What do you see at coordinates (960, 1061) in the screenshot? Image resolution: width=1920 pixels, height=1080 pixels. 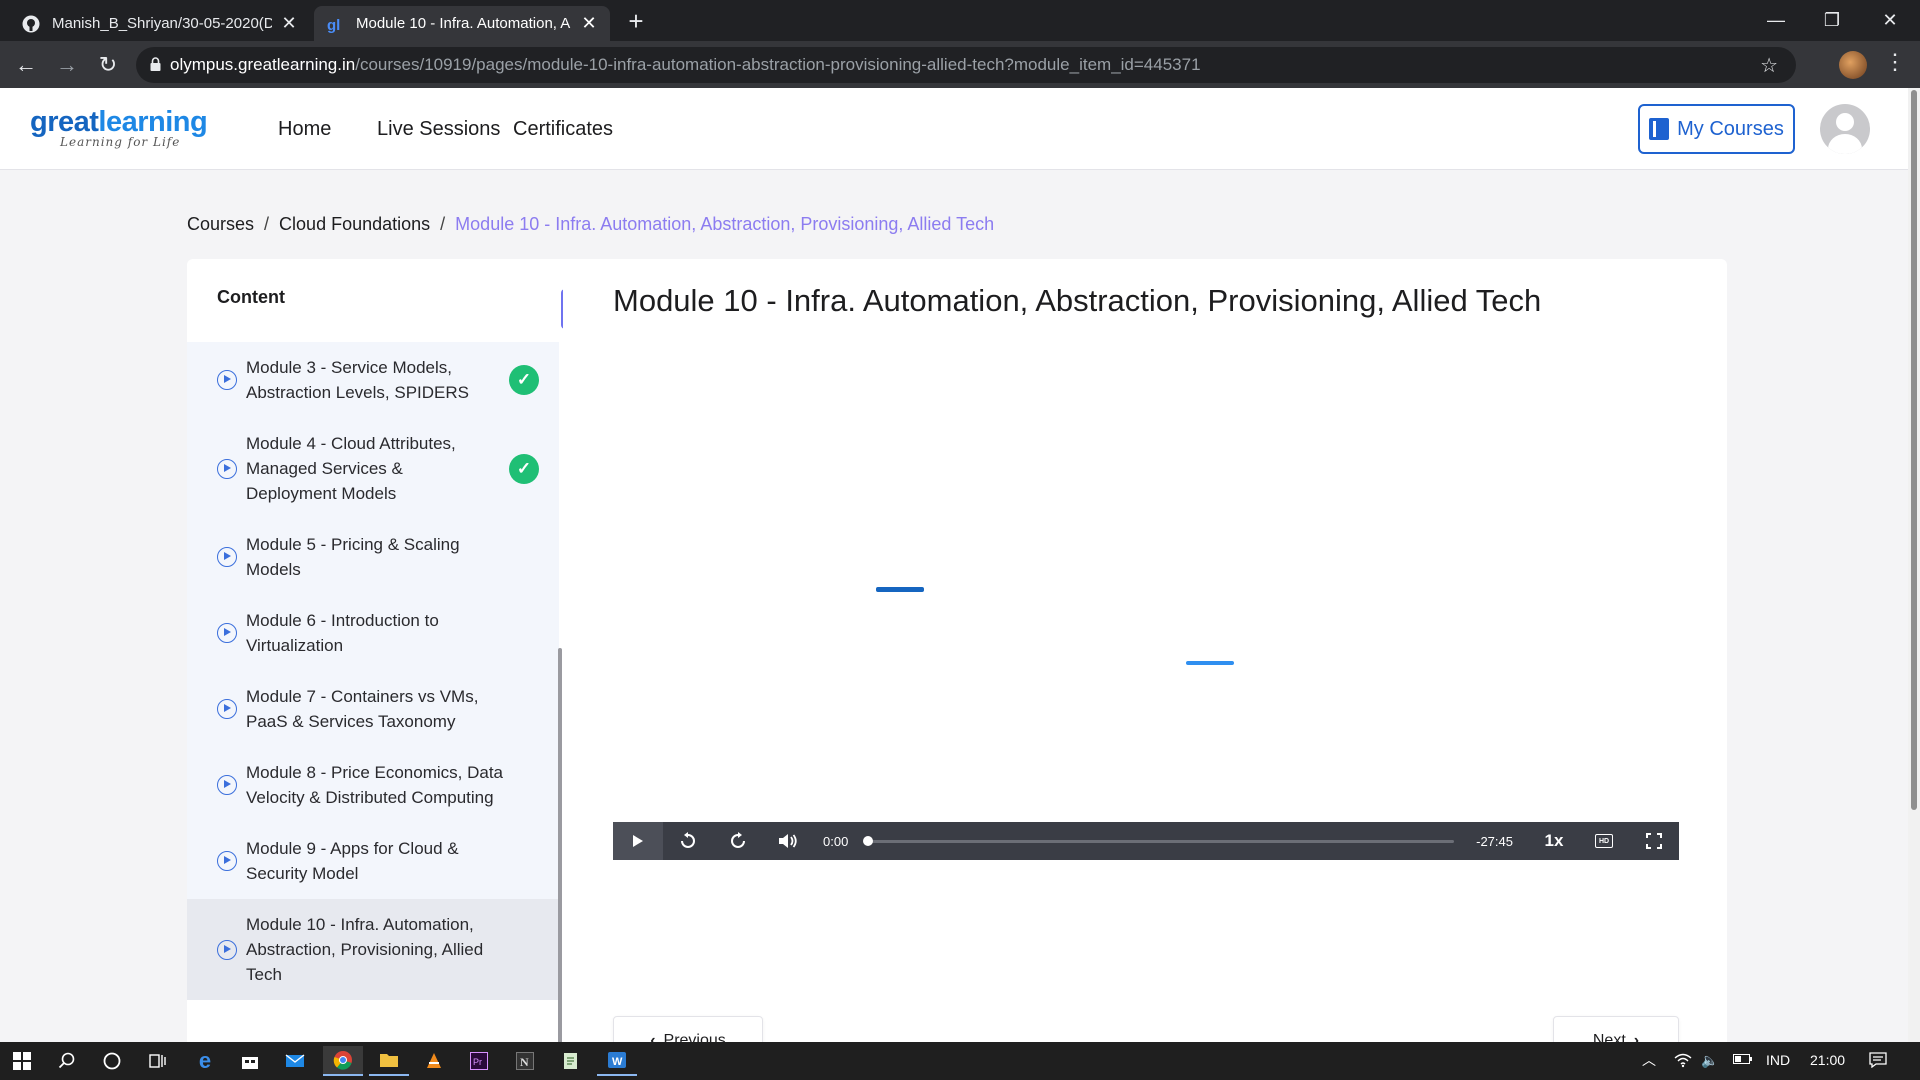 I see `windows-taskbar: e Pr N W ︿ 🔈 IND 21:00` at bounding box center [960, 1061].